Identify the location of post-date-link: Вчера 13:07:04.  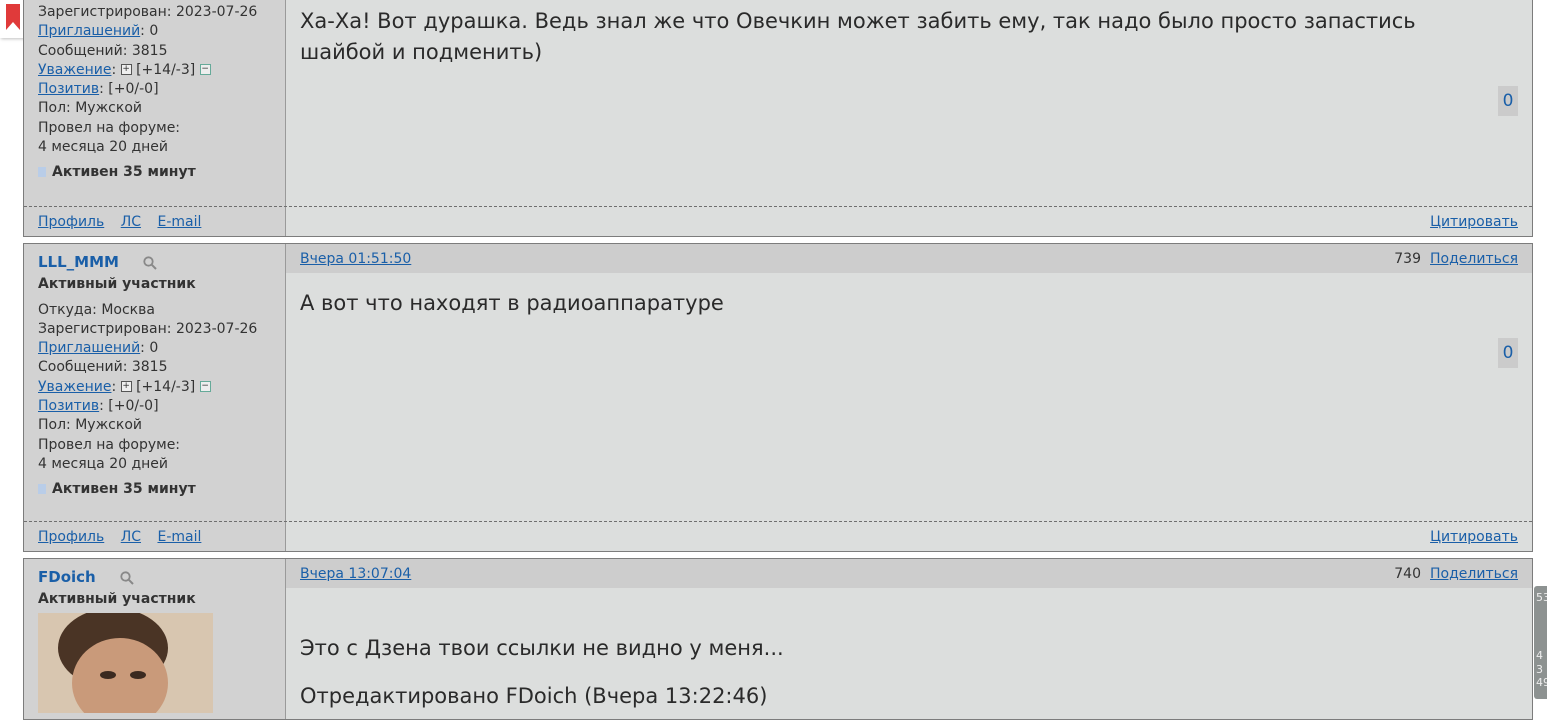
(355, 574).